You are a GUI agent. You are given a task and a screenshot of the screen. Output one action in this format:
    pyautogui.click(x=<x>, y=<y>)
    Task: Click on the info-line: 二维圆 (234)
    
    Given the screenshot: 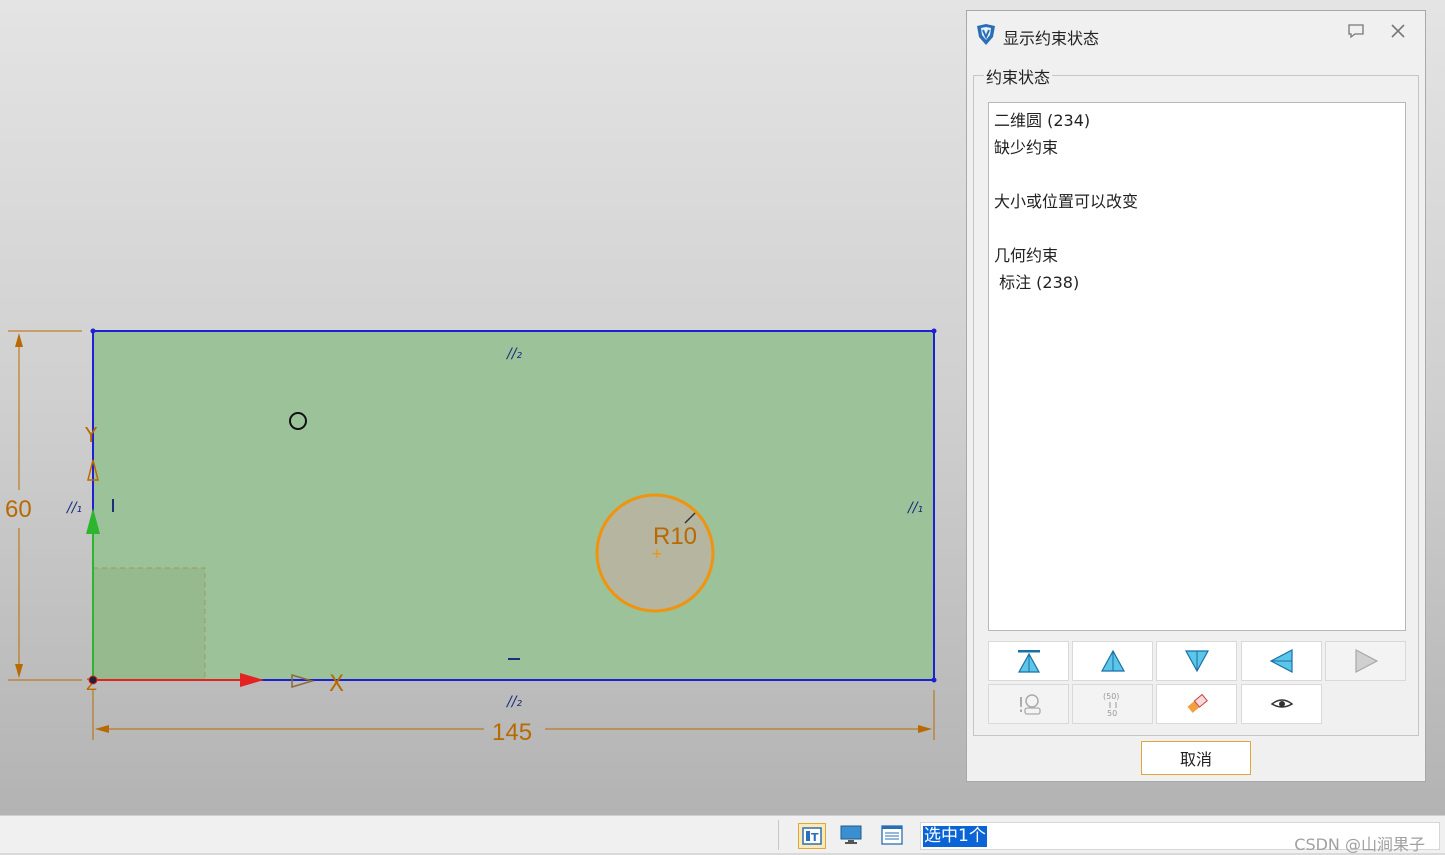 What is the action you would take?
    pyautogui.click(x=1042, y=120)
    